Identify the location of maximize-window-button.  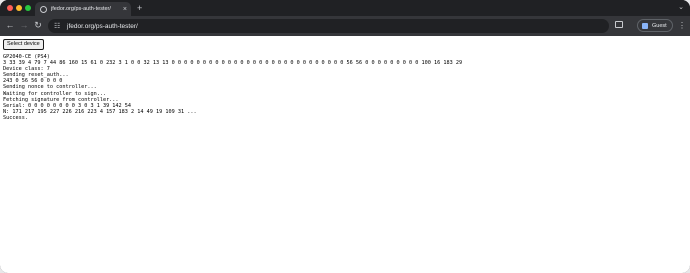
(28, 8).